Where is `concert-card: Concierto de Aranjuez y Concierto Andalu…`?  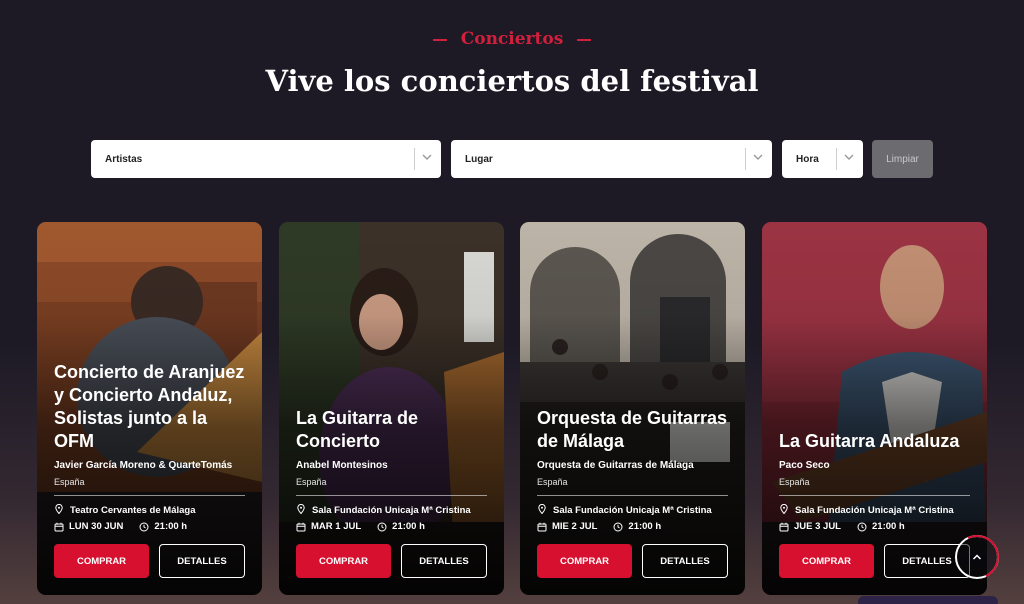
concert-card: Concierto de Aranjuez y Concierto Andalu… is located at coordinates (149, 408).